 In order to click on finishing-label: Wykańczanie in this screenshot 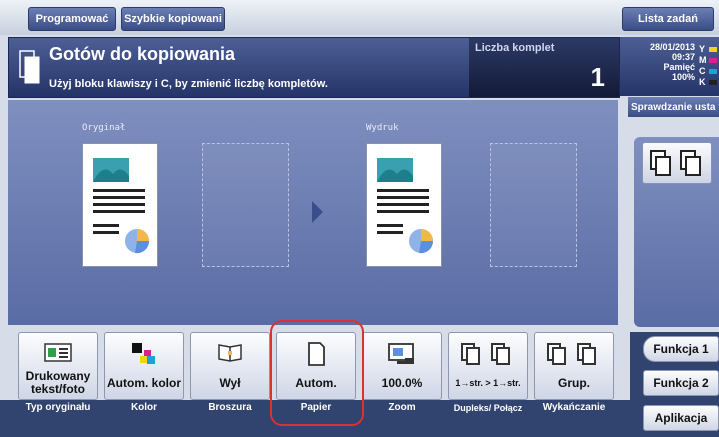, I will do `click(574, 407)`.